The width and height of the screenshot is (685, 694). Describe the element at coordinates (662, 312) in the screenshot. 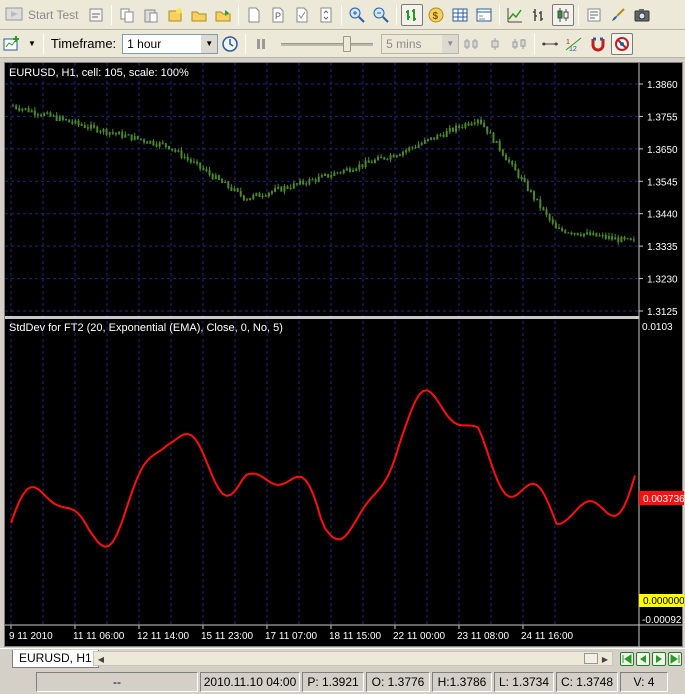

I see `price-tick-label: 1.3125` at that location.